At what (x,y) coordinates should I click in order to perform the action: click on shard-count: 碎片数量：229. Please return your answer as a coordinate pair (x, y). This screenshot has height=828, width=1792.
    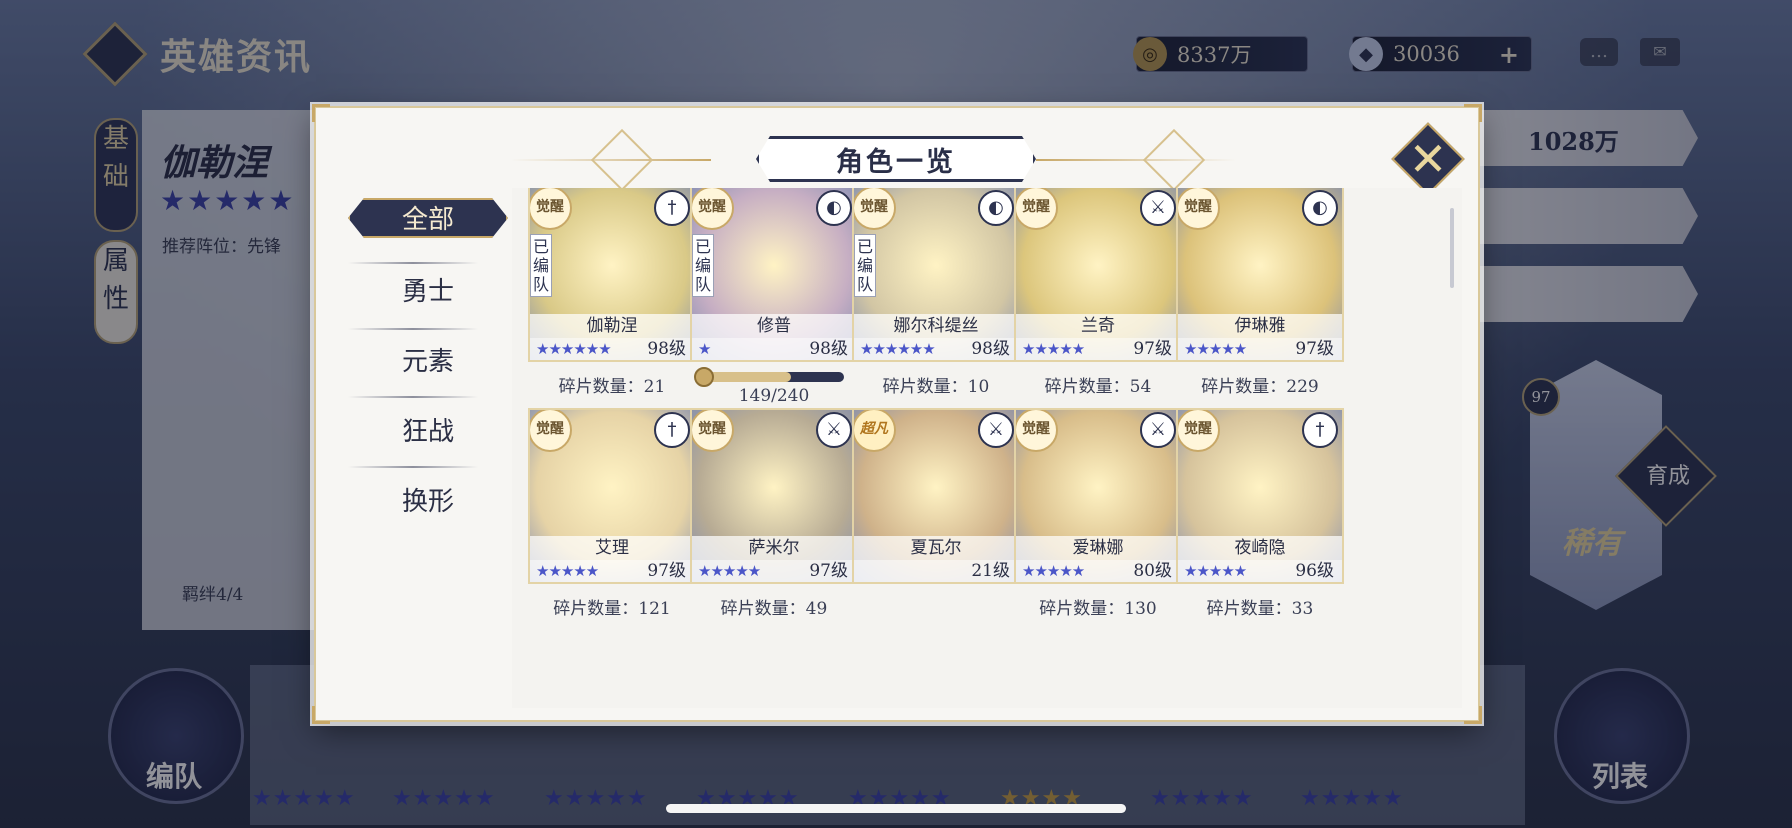
    Looking at the image, I should click on (1260, 387).